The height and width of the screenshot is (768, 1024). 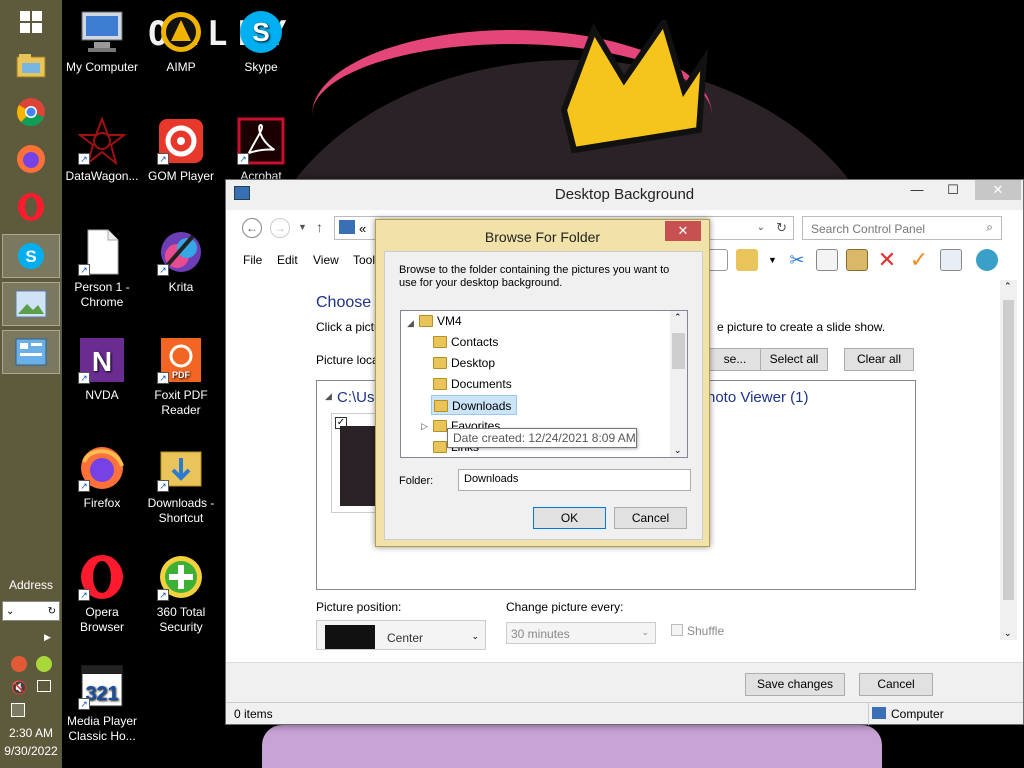 I want to click on clock-date: 9/30/2022, so click(x=31, y=751).